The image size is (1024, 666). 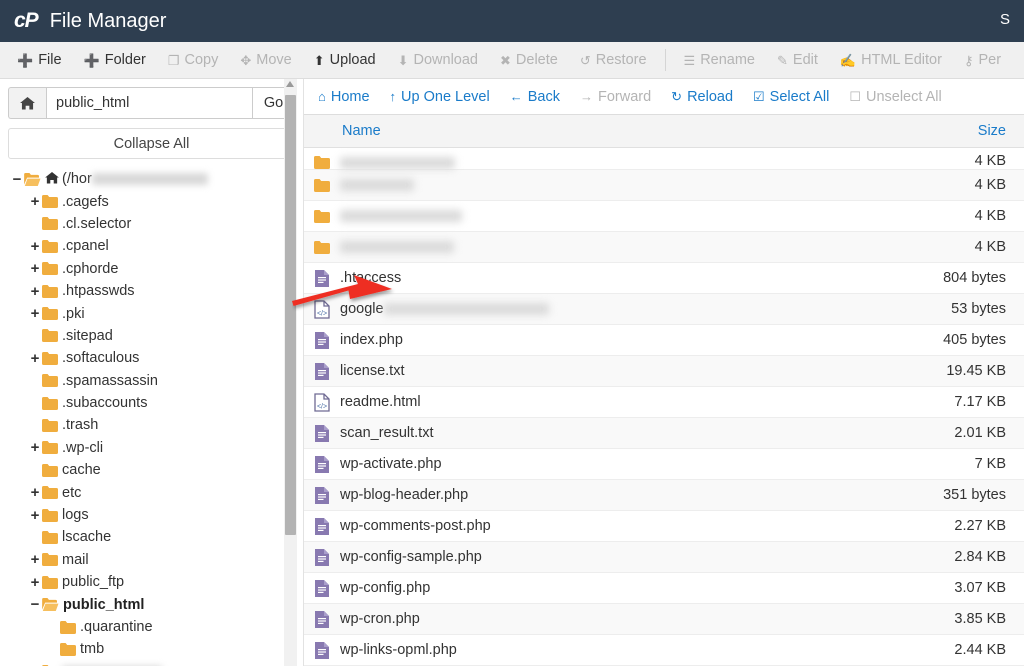 What do you see at coordinates (193, 60) in the screenshot?
I see `toolbar-copy-button: ❐ Copy` at bounding box center [193, 60].